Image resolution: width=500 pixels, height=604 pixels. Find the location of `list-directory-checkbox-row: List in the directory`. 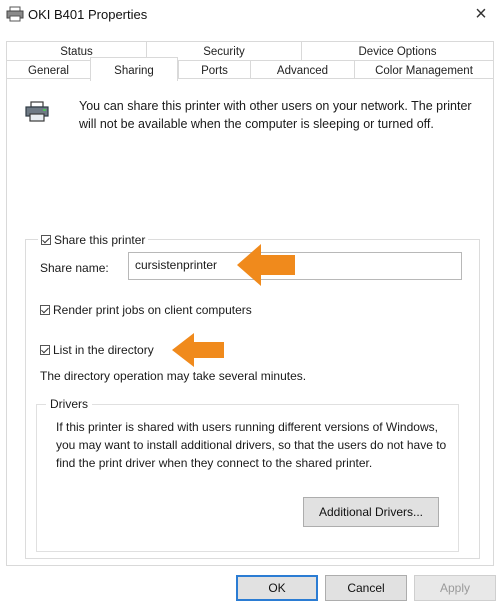

list-directory-checkbox-row: List in the directory is located at coordinates (97, 350).